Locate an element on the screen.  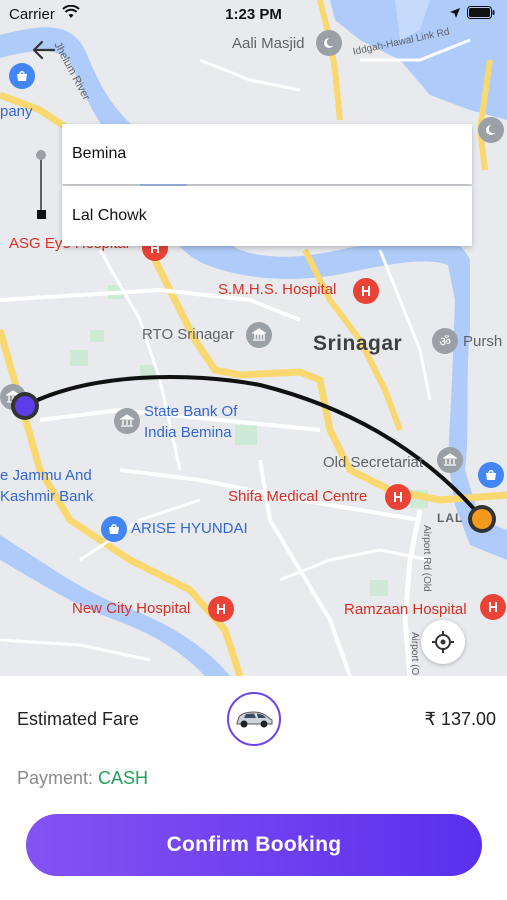
pickup-dot-icon is located at coordinates (41, 155).